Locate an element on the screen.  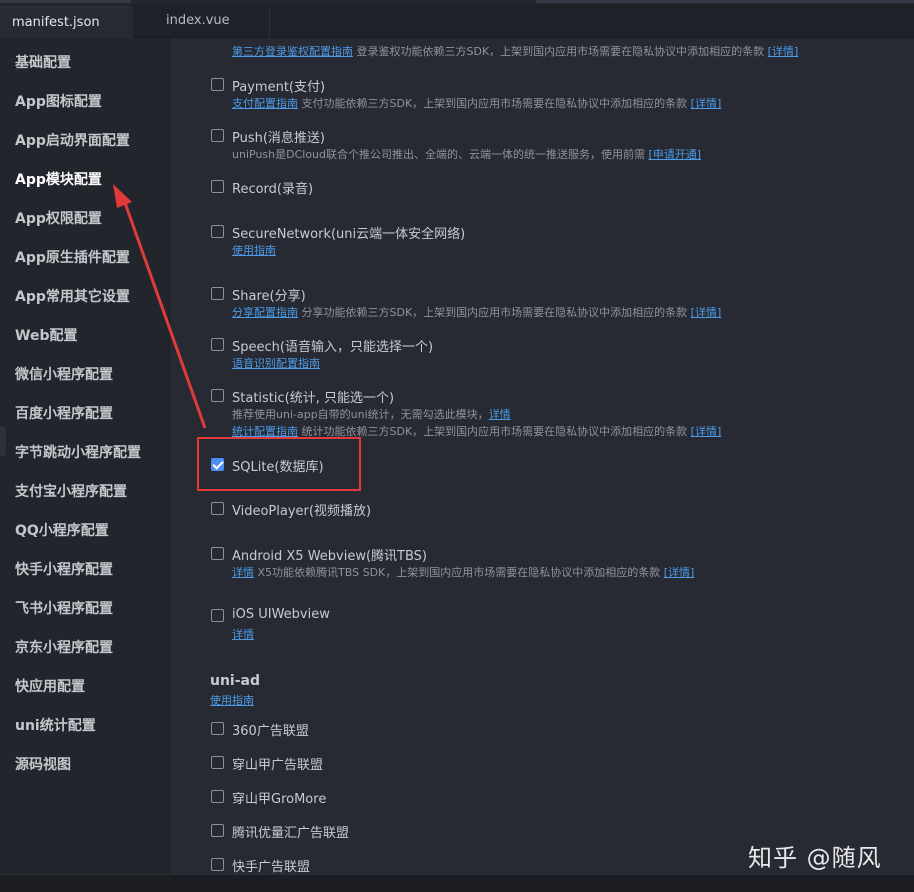
speech-description: 语音识别配置指南 is located at coordinates (276, 363).